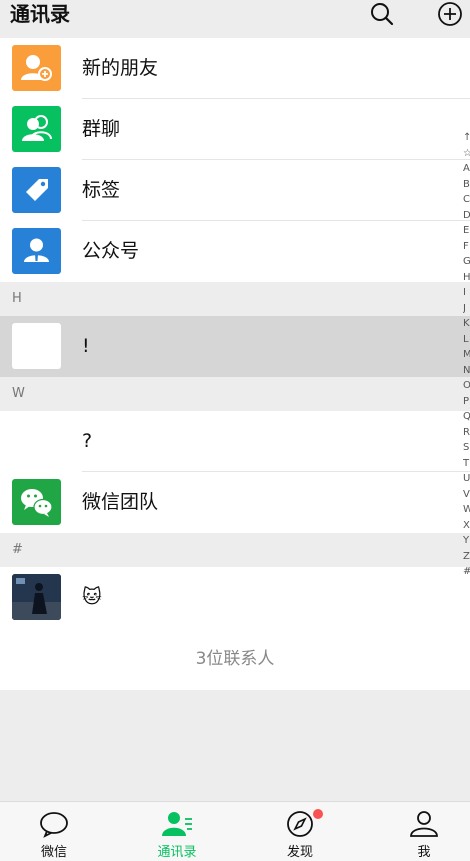 The width and height of the screenshot is (470, 861). I want to click on tab-label: 微信, so click(53, 852).